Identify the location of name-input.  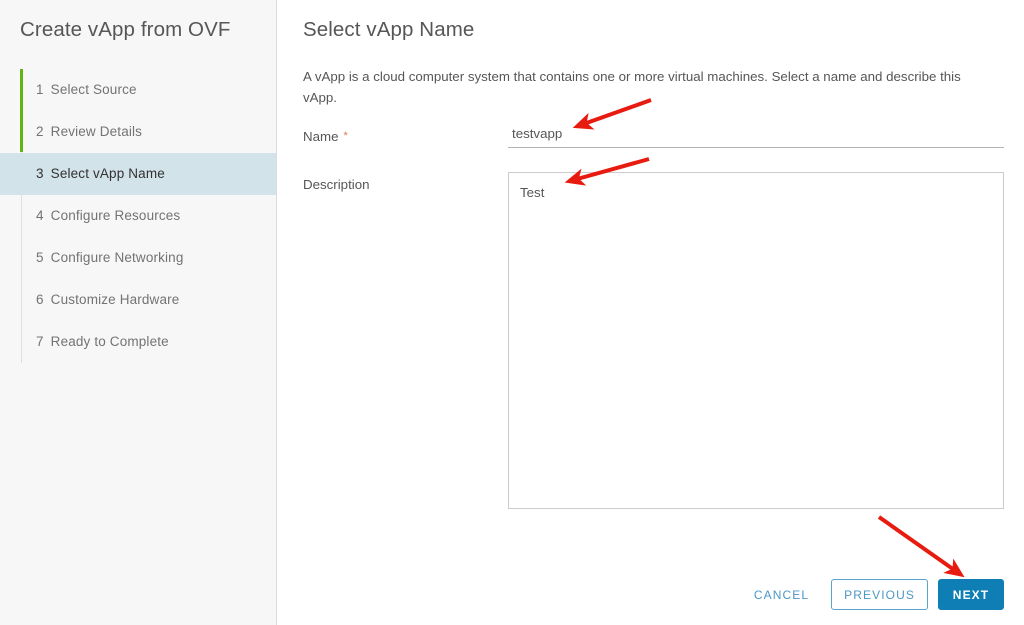
(756, 135).